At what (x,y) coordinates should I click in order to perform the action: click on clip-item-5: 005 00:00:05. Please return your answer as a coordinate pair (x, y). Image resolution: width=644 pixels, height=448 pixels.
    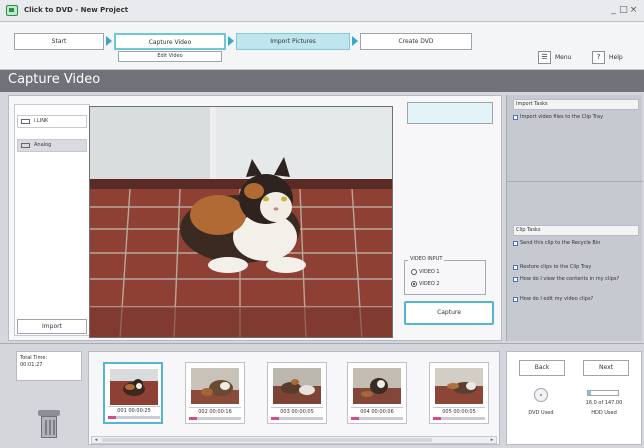
    Looking at the image, I should click on (459, 393).